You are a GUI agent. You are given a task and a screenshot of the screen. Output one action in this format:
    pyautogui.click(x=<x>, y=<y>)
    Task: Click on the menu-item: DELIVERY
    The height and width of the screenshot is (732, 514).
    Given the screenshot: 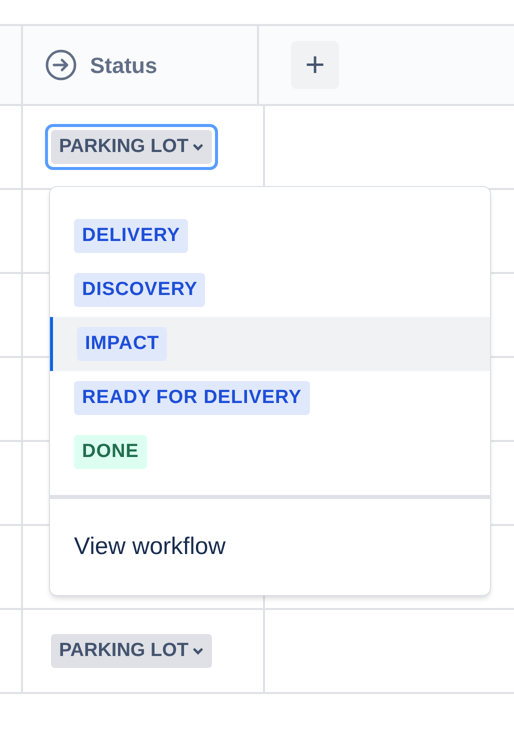 What is the action you would take?
    pyautogui.click(x=270, y=236)
    